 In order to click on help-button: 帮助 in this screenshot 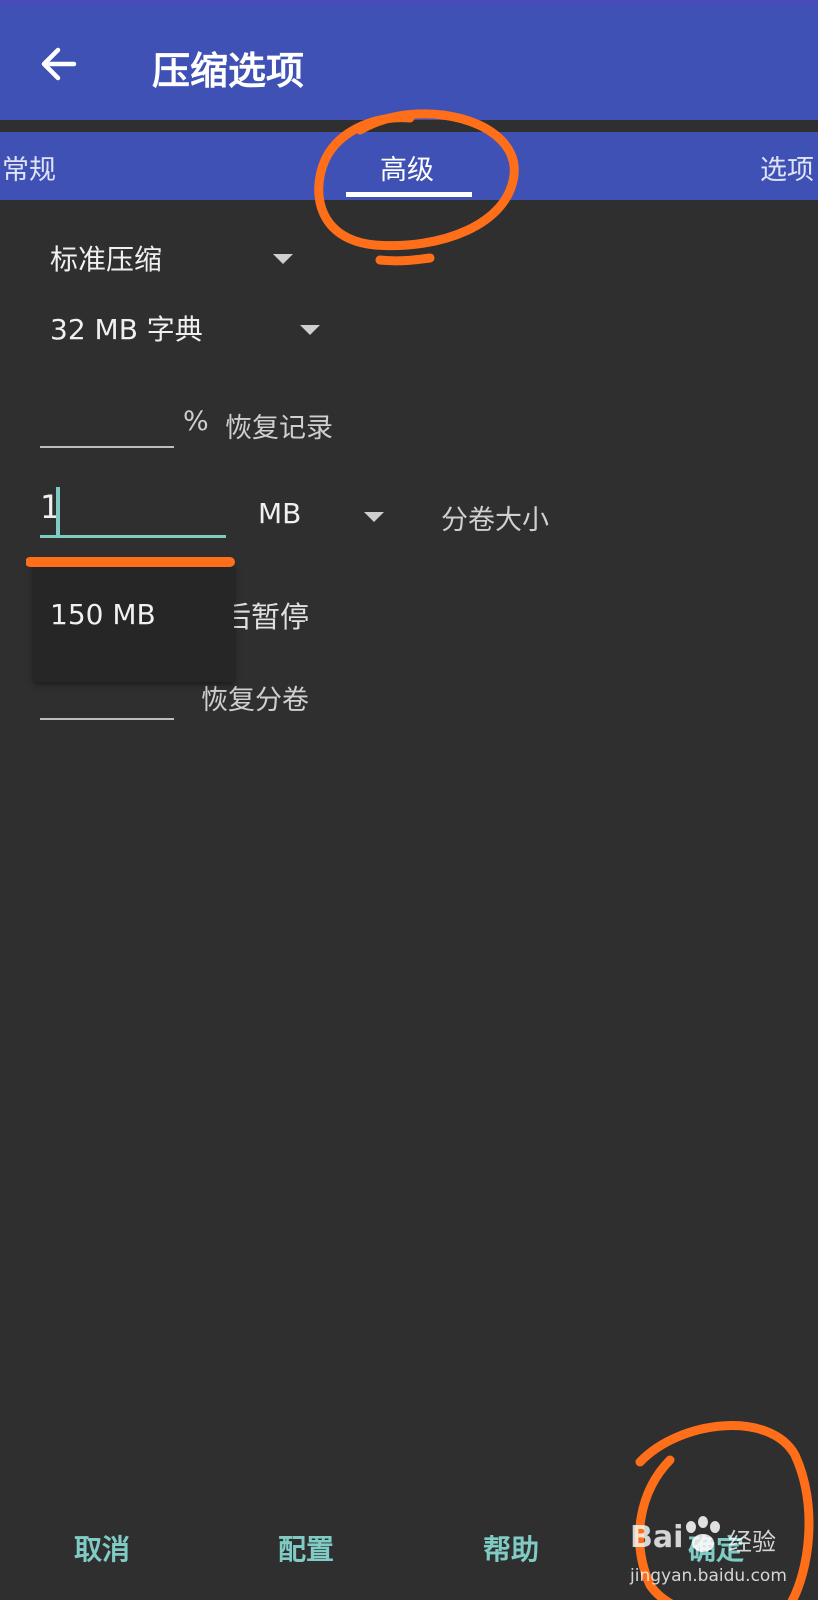, I will do `click(511, 1548)`.